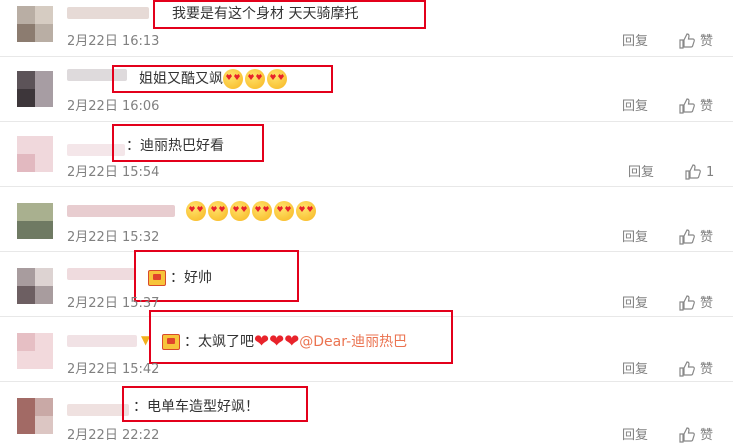 Image resolution: width=733 pixels, height=448 pixels. What do you see at coordinates (113, 41) in the screenshot?
I see `comment-time: 2月22日 16:13` at bounding box center [113, 41].